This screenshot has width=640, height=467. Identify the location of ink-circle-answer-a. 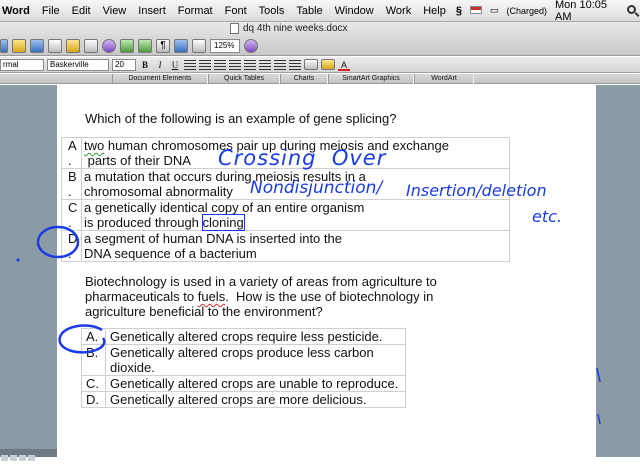
(82, 339).